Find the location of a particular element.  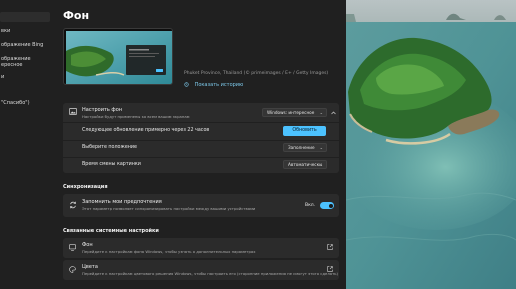

show-history-label: Показать историю is located at coordinates (219, 85).